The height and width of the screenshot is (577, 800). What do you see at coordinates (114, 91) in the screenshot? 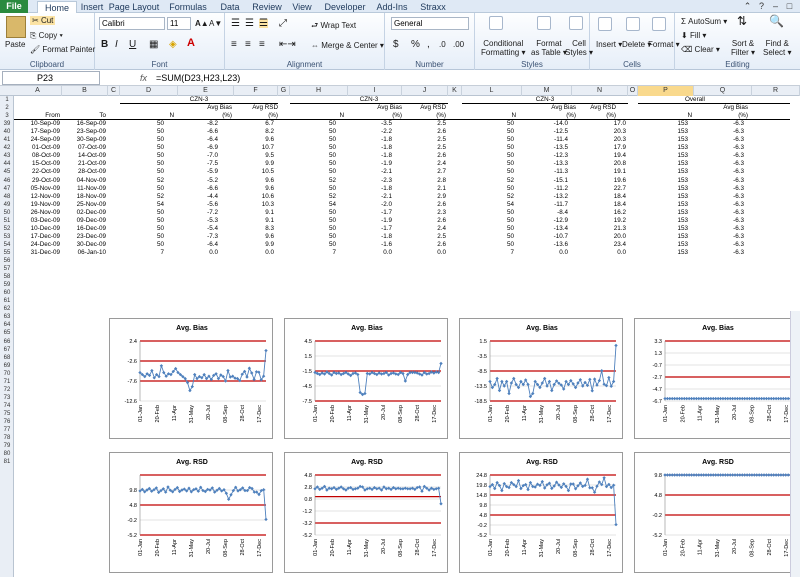
I see `column-header-c: C` at bounding box center [114, 91].